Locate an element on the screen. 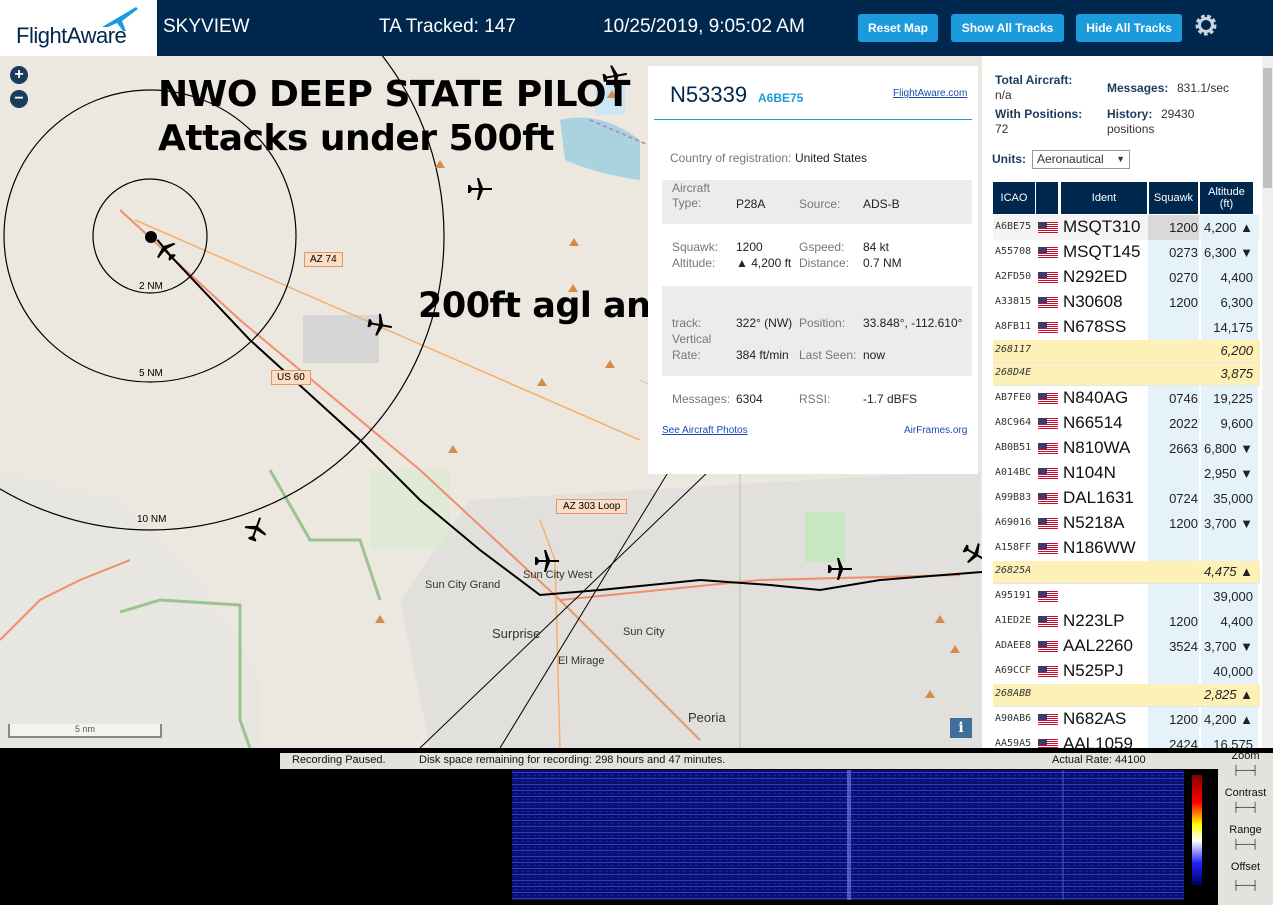 Image resolution: width=1273 pixels, height=905 pixels. altitude-value: 35,000 is located at coordinates (1233, 498).